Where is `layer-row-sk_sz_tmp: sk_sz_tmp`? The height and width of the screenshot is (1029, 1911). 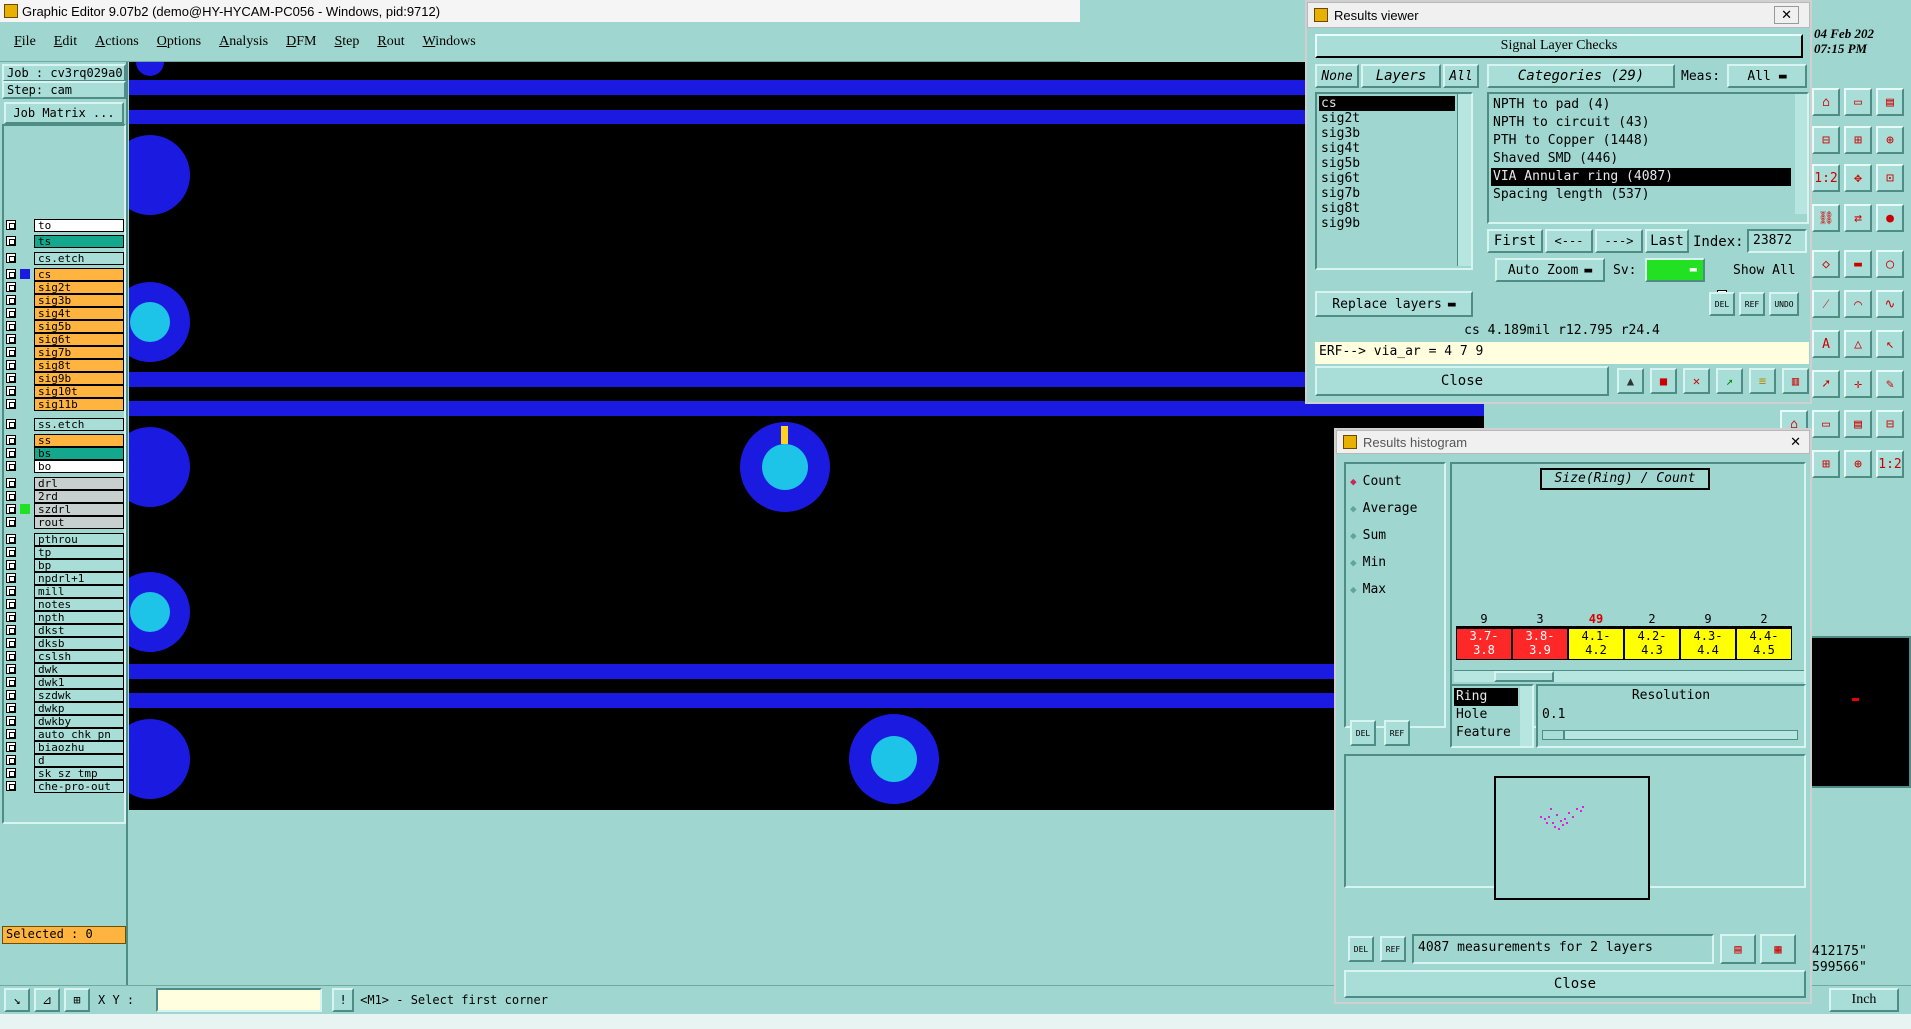
layer-row-sk_sz_tmp: sk_sz_tmp is located at coordinates (65, 773).